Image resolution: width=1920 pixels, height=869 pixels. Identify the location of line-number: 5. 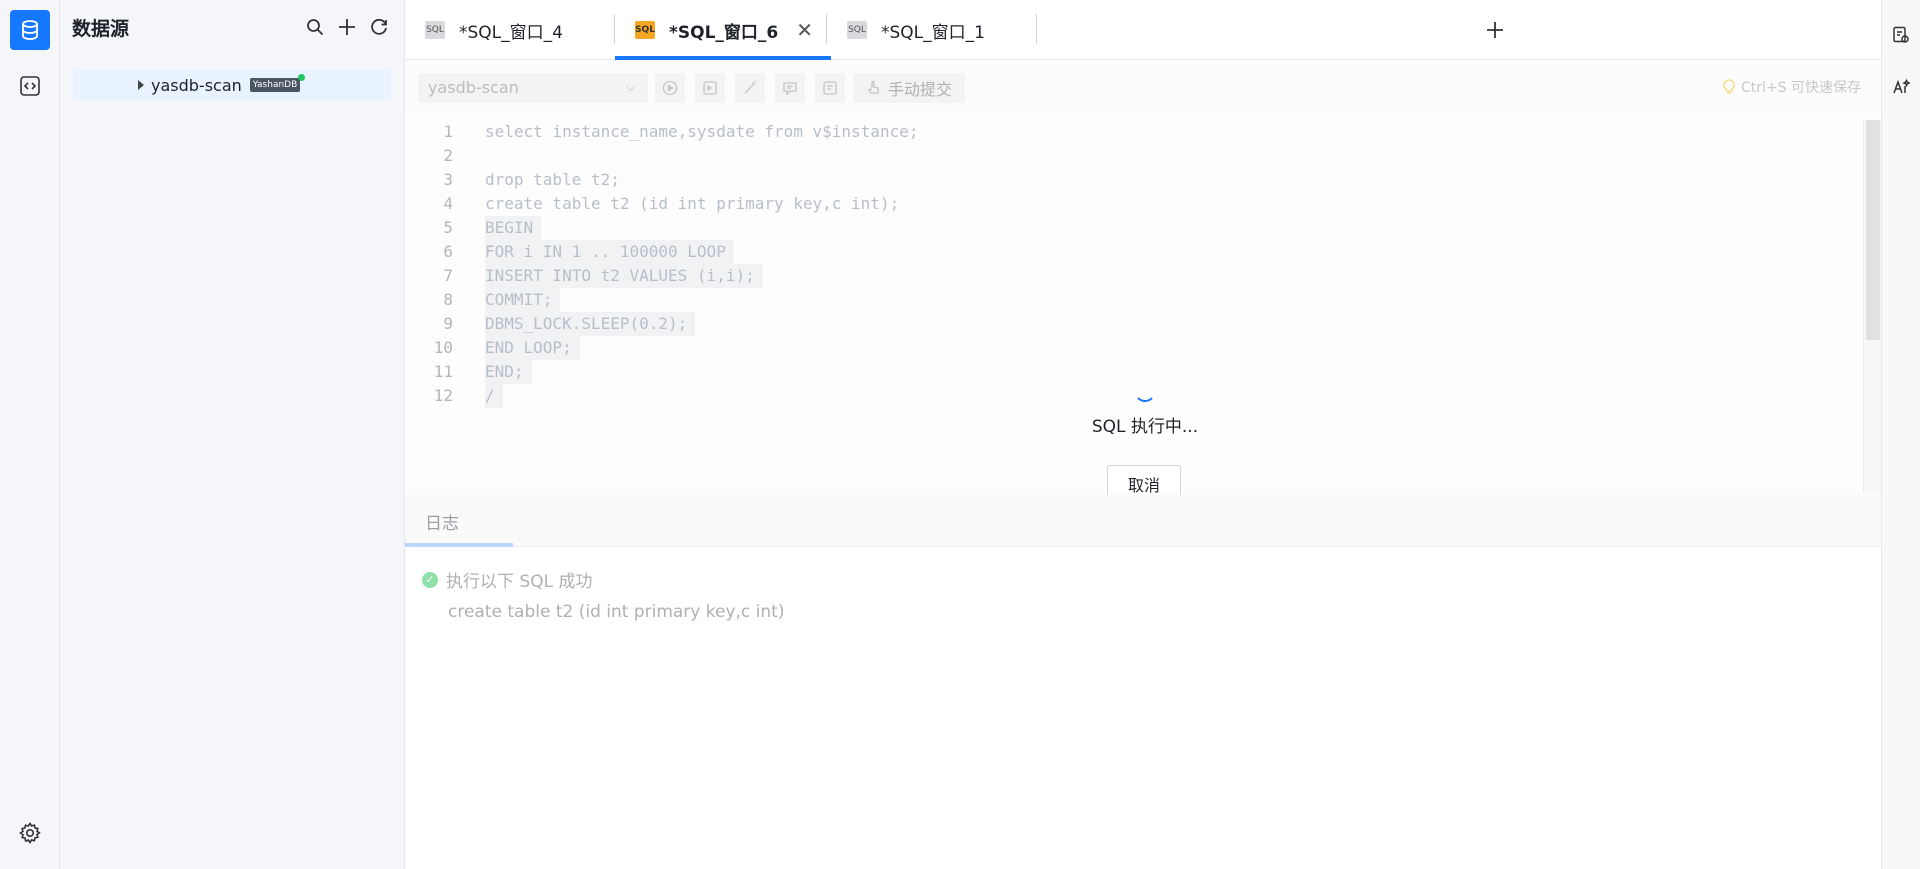
(448, 227).